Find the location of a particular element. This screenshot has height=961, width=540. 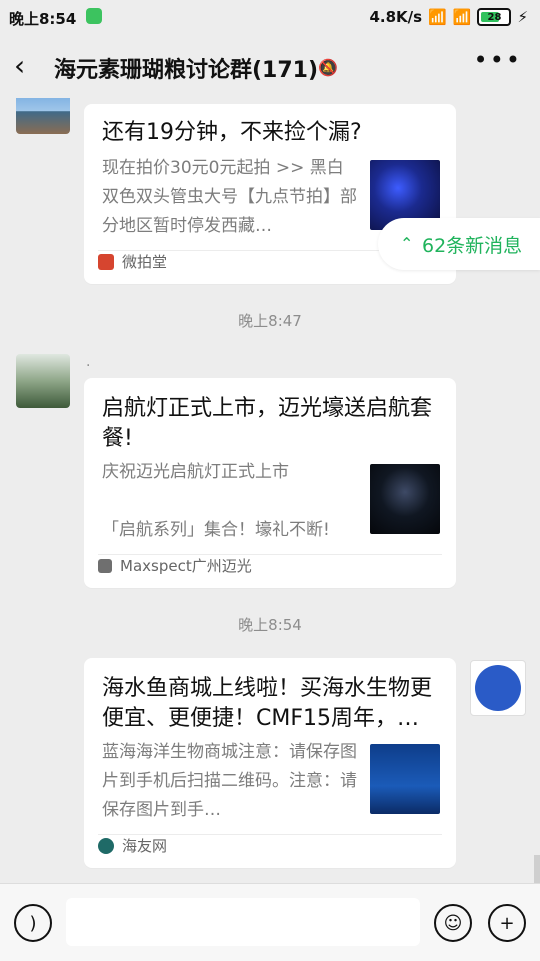

status-bar: 晚上8:54 4.8K/s 📶 📶 28 ⚡ is located at coordinates (270, 17).